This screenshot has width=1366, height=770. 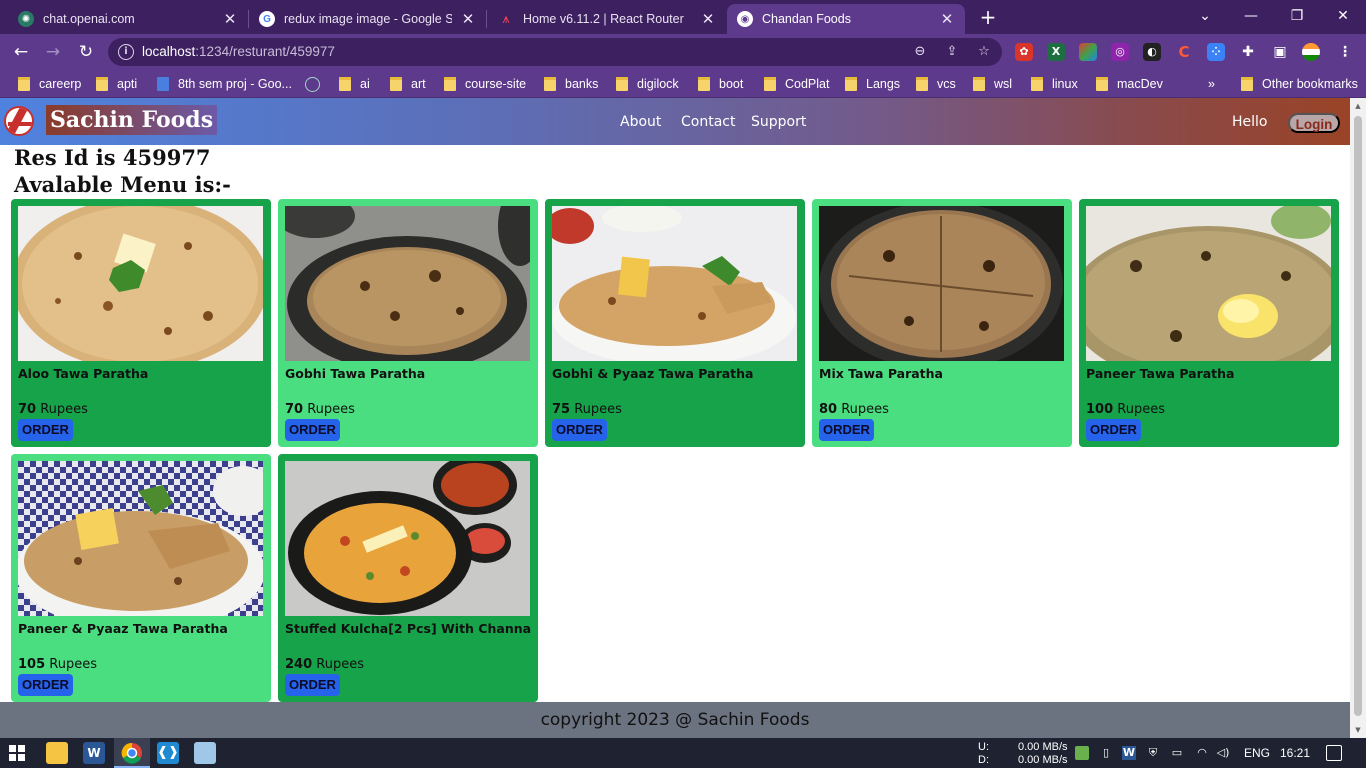 I want to click on page-scrollbar: ▲ ▼, so click(x=1358, y=418).